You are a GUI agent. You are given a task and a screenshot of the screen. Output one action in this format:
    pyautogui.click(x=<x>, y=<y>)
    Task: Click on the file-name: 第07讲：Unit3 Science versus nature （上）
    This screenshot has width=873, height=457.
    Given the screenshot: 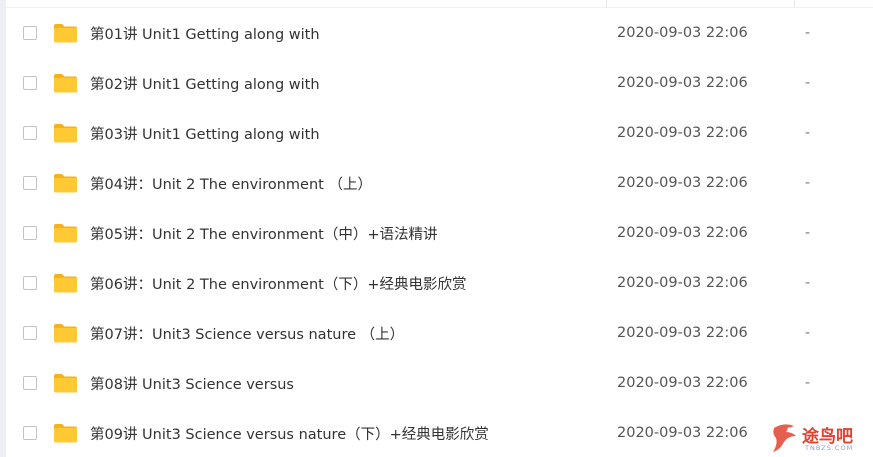 What is the action you would take?
    pyautogui.click(x=247, y=333)
    